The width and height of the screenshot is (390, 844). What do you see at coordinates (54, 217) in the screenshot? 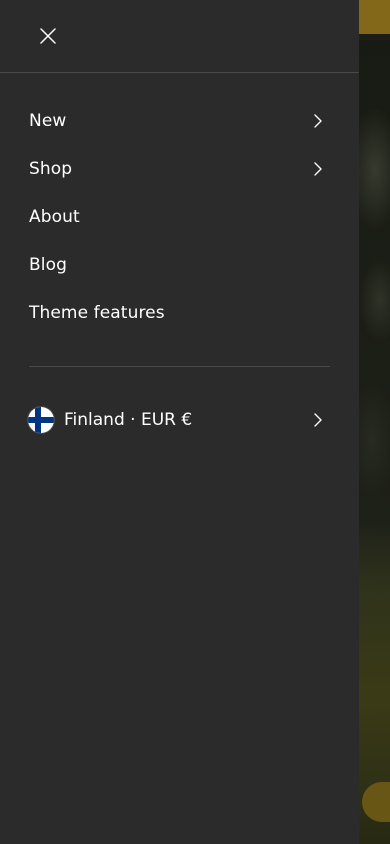
I see `menu-item-label: About` at bounding box center [54, 217].